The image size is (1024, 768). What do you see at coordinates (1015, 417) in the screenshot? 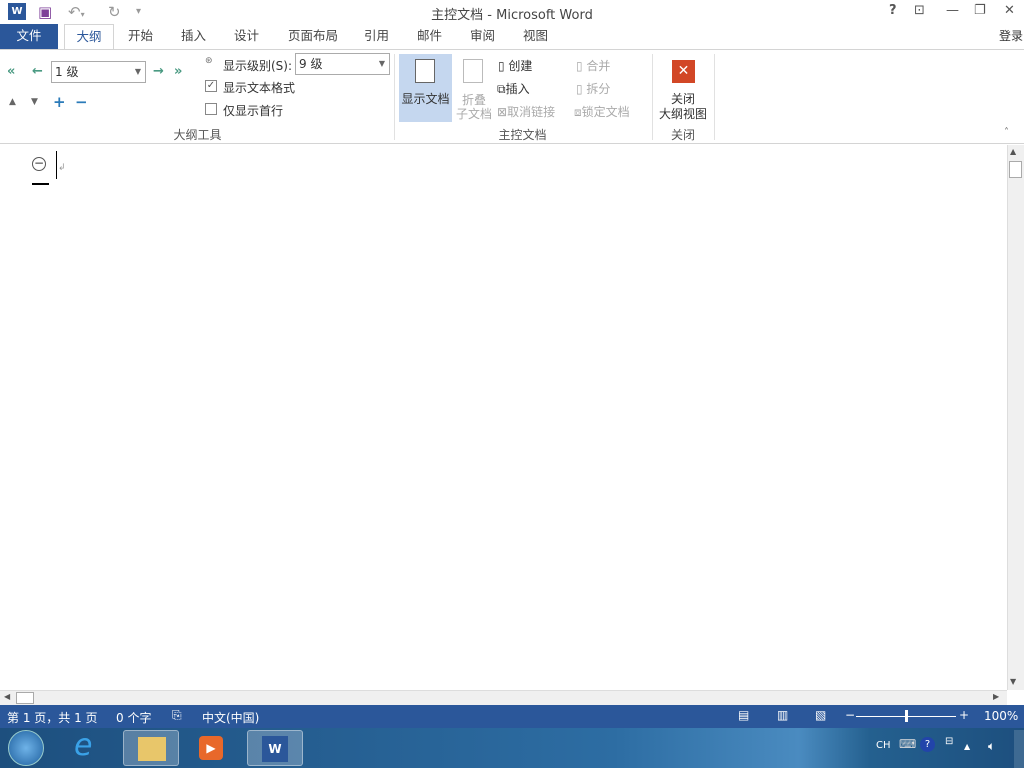
I see `vertical-scrollbar: ▲ ▼` at bounding box center [1015, 417].